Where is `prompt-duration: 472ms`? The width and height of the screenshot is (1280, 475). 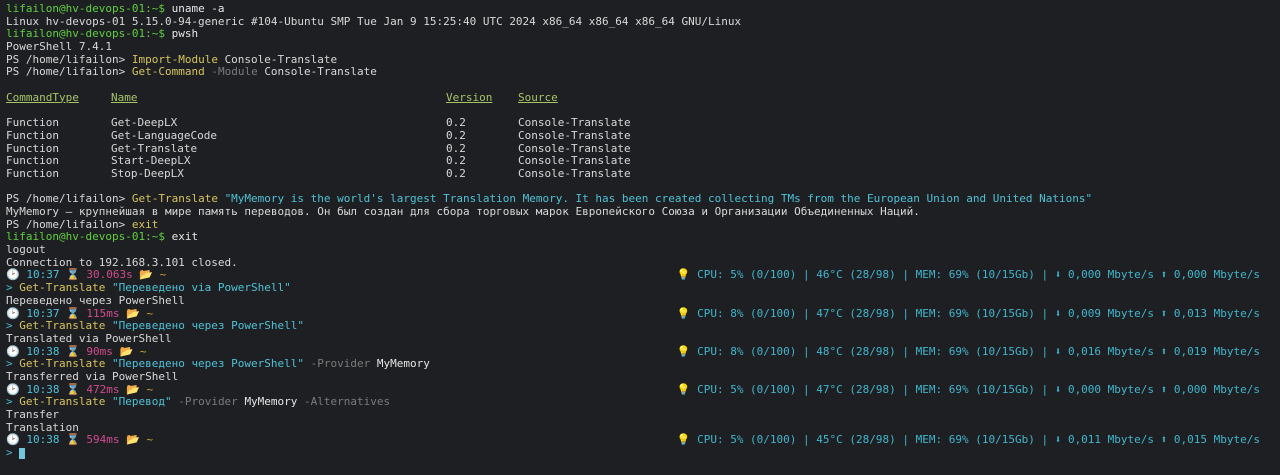
prompt-duration: 472ms is located at coordinates (103, 389).